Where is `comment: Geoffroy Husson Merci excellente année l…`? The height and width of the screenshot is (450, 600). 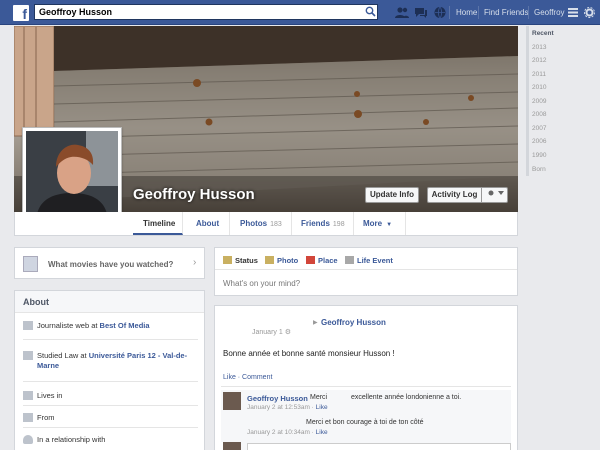 comment: Geoffroy Husson Merci excellente année l… is located at coordinates (366, 403).